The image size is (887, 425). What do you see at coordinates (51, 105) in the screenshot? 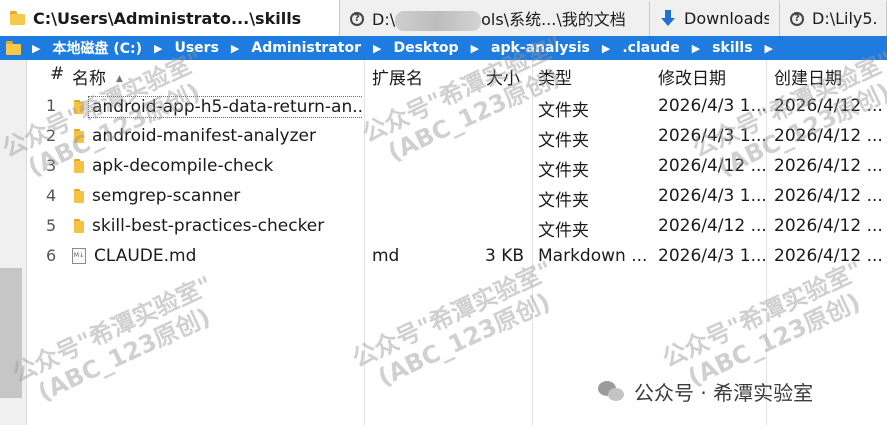
I see `row-number: 1` at bounding box center [51, 105].